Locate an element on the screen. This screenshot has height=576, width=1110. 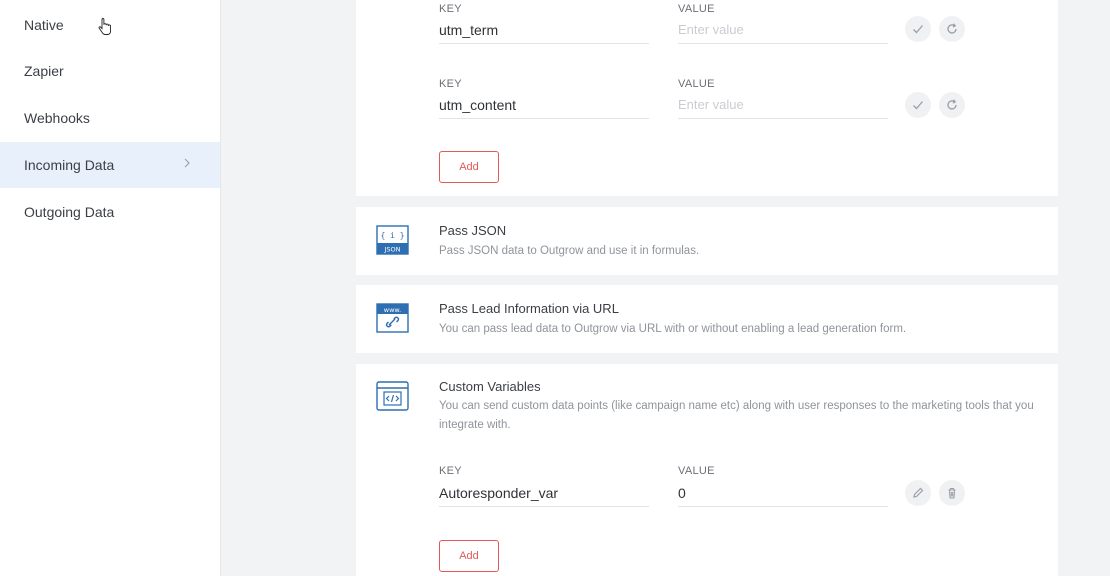
chevron-right-icon is located at coordinates (187, 163).